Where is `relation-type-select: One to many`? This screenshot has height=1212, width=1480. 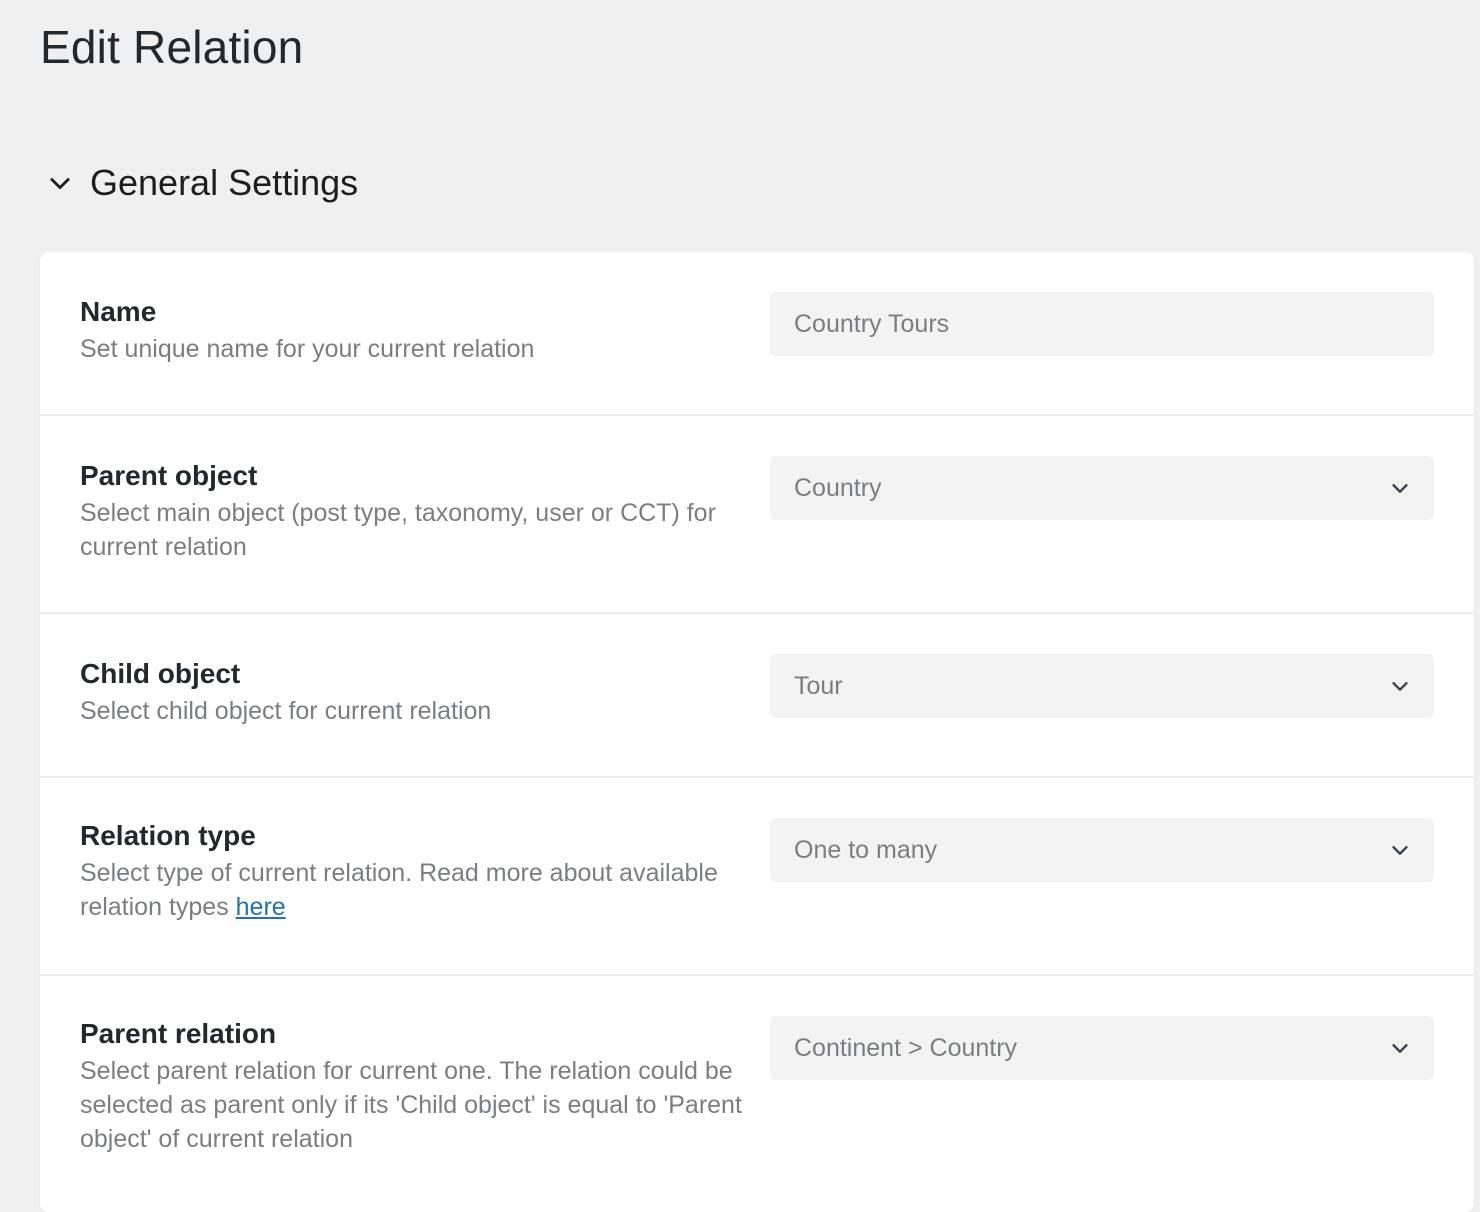 relation-type-select: One to many is located at coordinates (1102, 850).